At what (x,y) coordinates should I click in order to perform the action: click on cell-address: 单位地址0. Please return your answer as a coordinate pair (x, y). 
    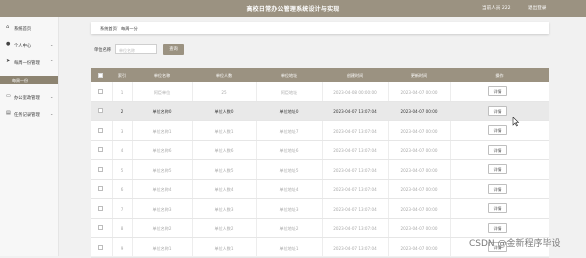
    Looking at the image, I should click on (289, 111).